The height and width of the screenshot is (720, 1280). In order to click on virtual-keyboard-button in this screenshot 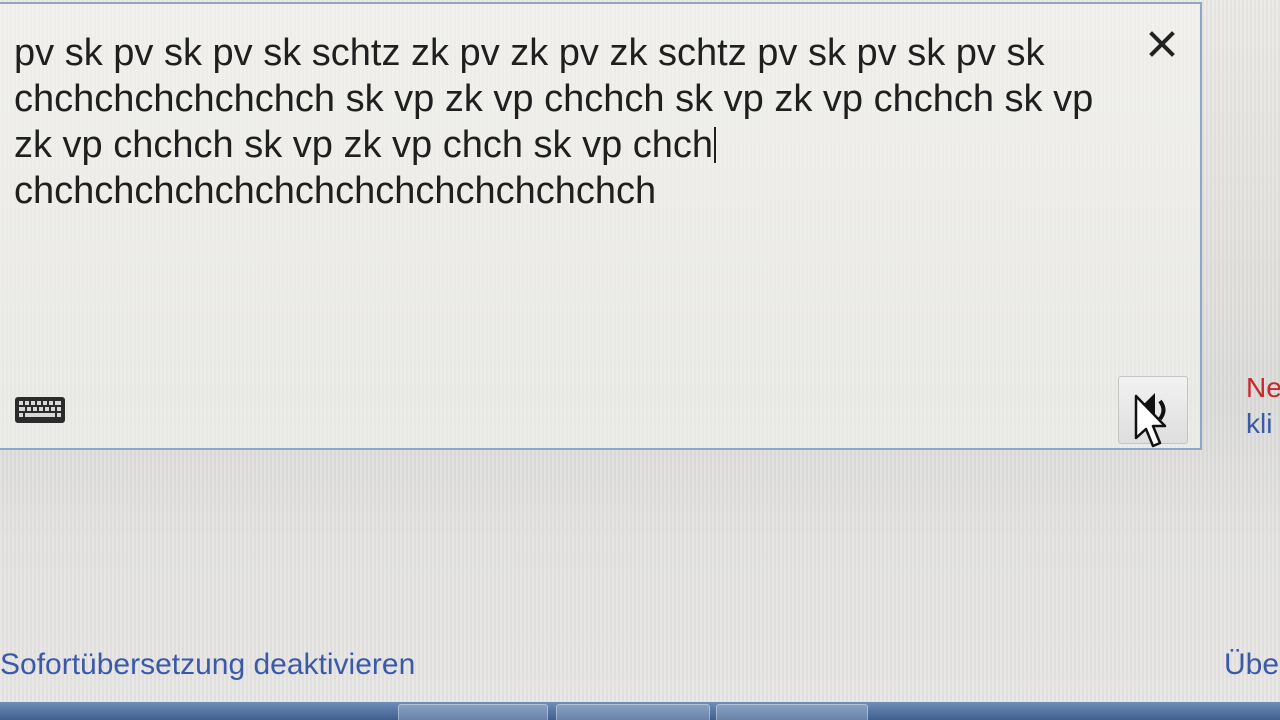, I will do `click(40, 410)`.